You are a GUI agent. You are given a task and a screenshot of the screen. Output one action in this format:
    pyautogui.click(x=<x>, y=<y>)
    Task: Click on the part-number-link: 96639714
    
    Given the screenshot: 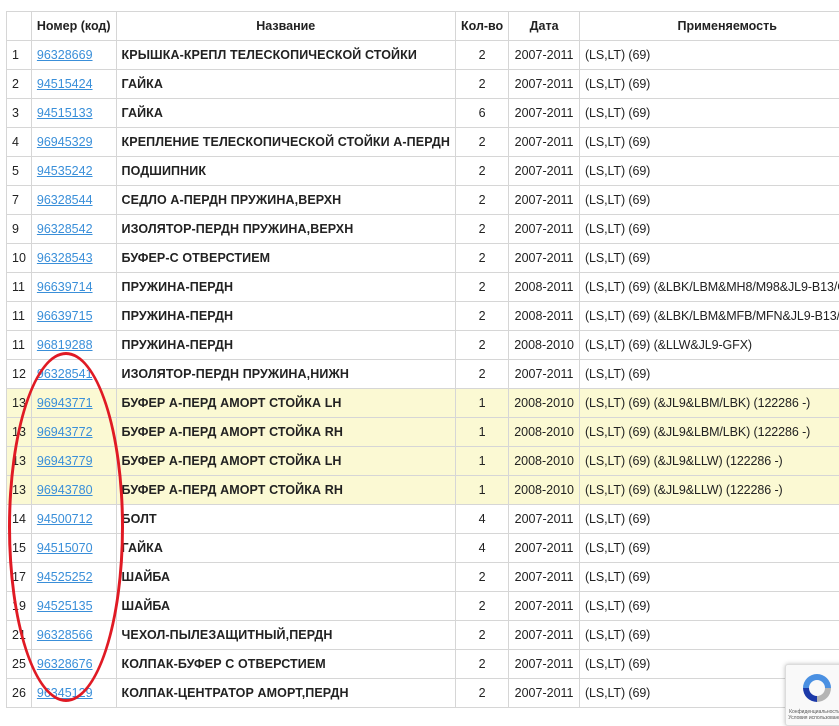 What is the action you would take?
    pyautogui.click(x=65, y=287)
    